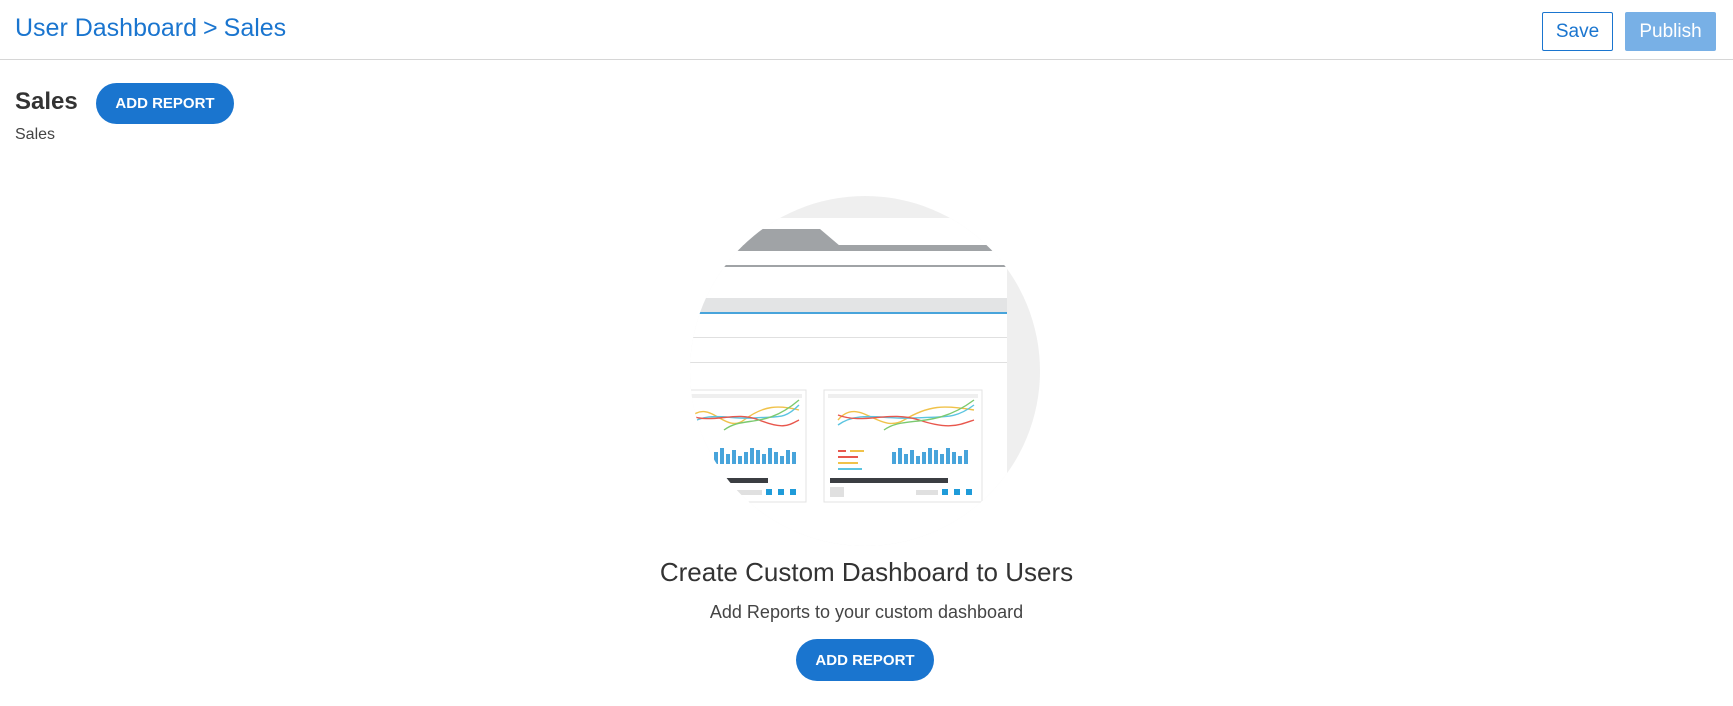 The image size is (1733, 706). I want to click on dashboard-illustration, so click(865, 371).